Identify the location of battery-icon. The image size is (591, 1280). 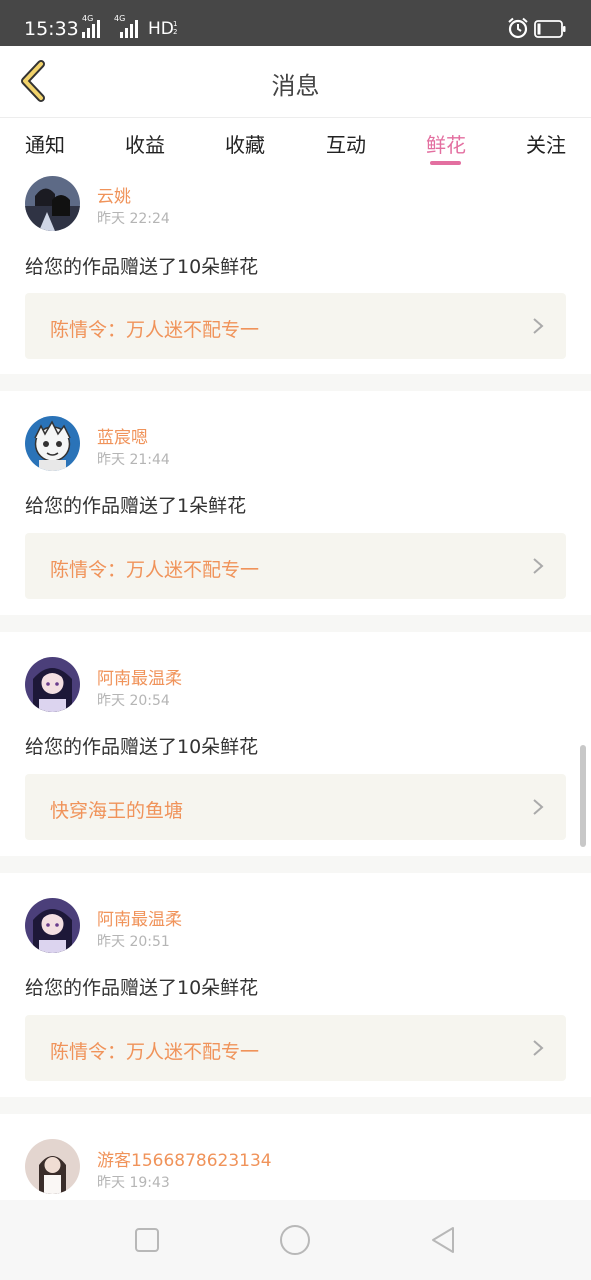
(550, 29).